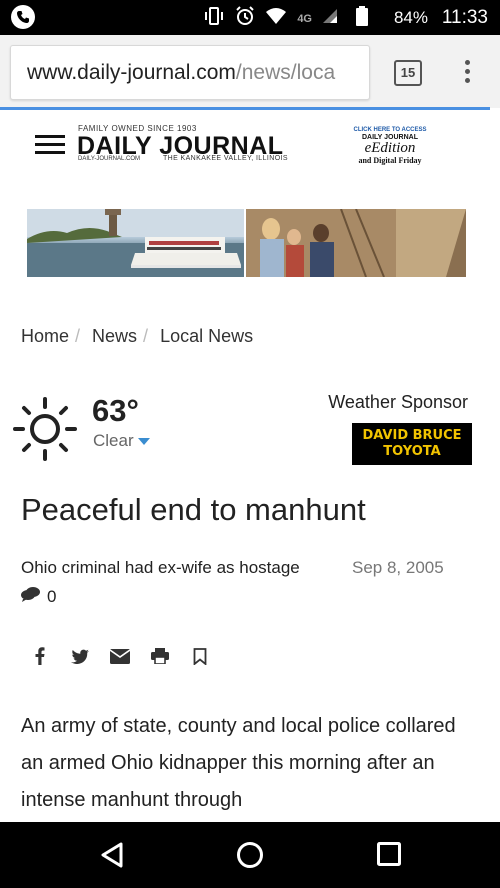  I want to click on status-icons: 4G, so click(285, 18).